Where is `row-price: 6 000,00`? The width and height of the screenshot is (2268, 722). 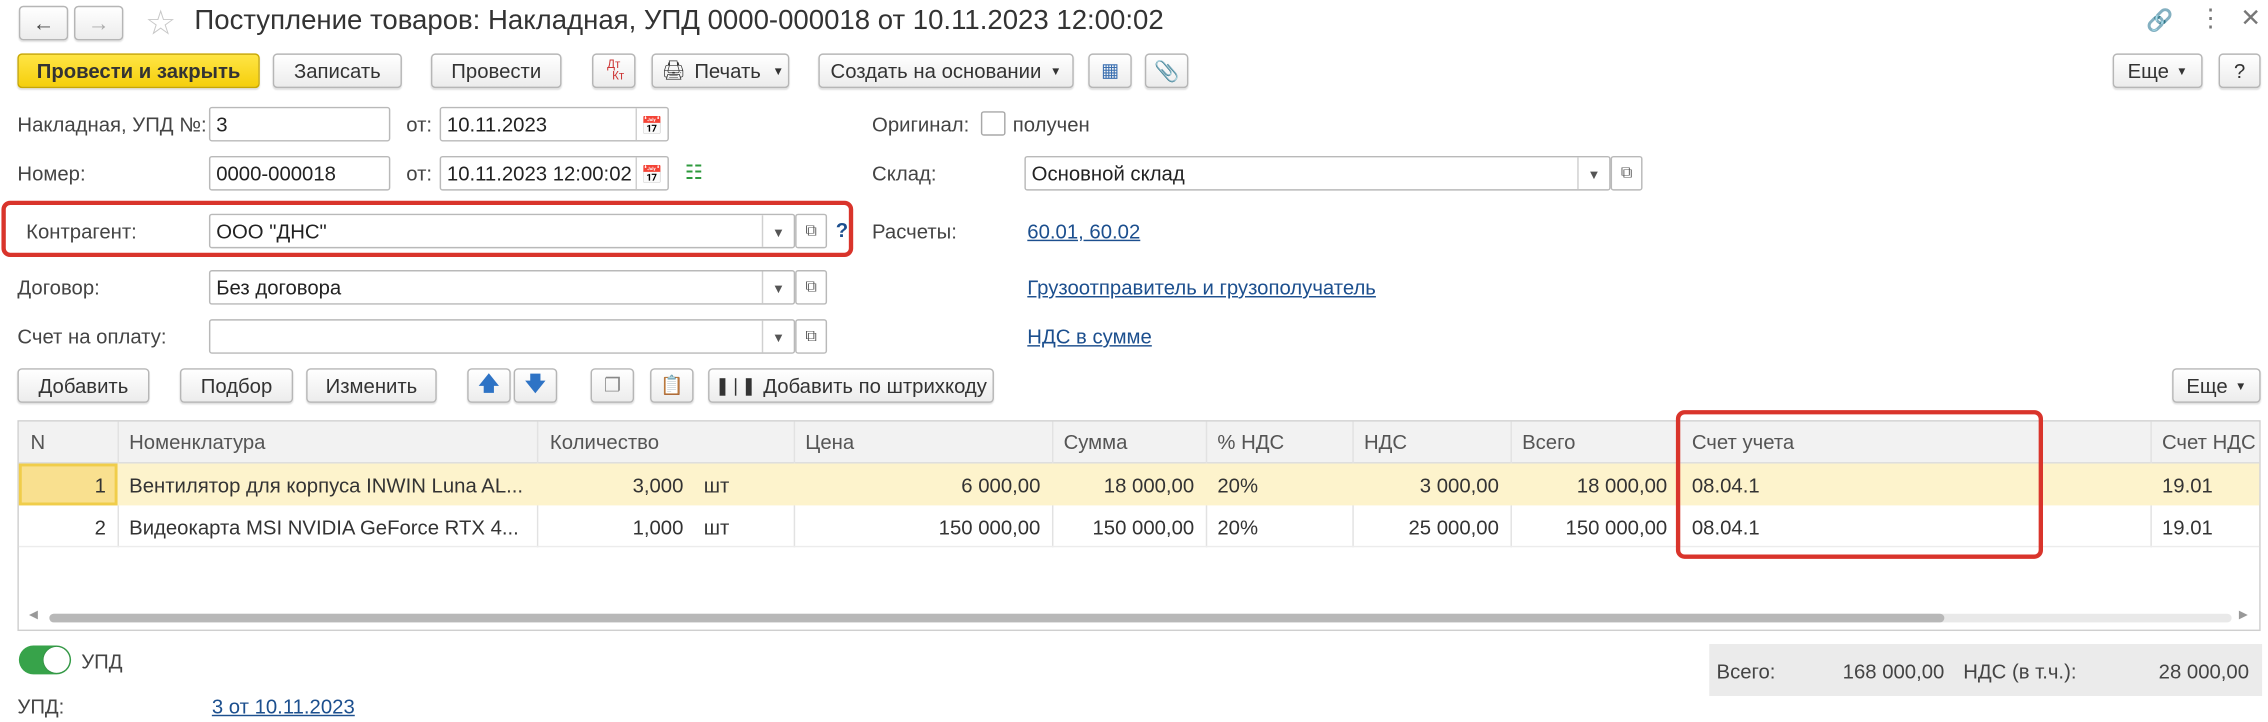 row-price: 6 000,00 is located at coordinates (923, 485).